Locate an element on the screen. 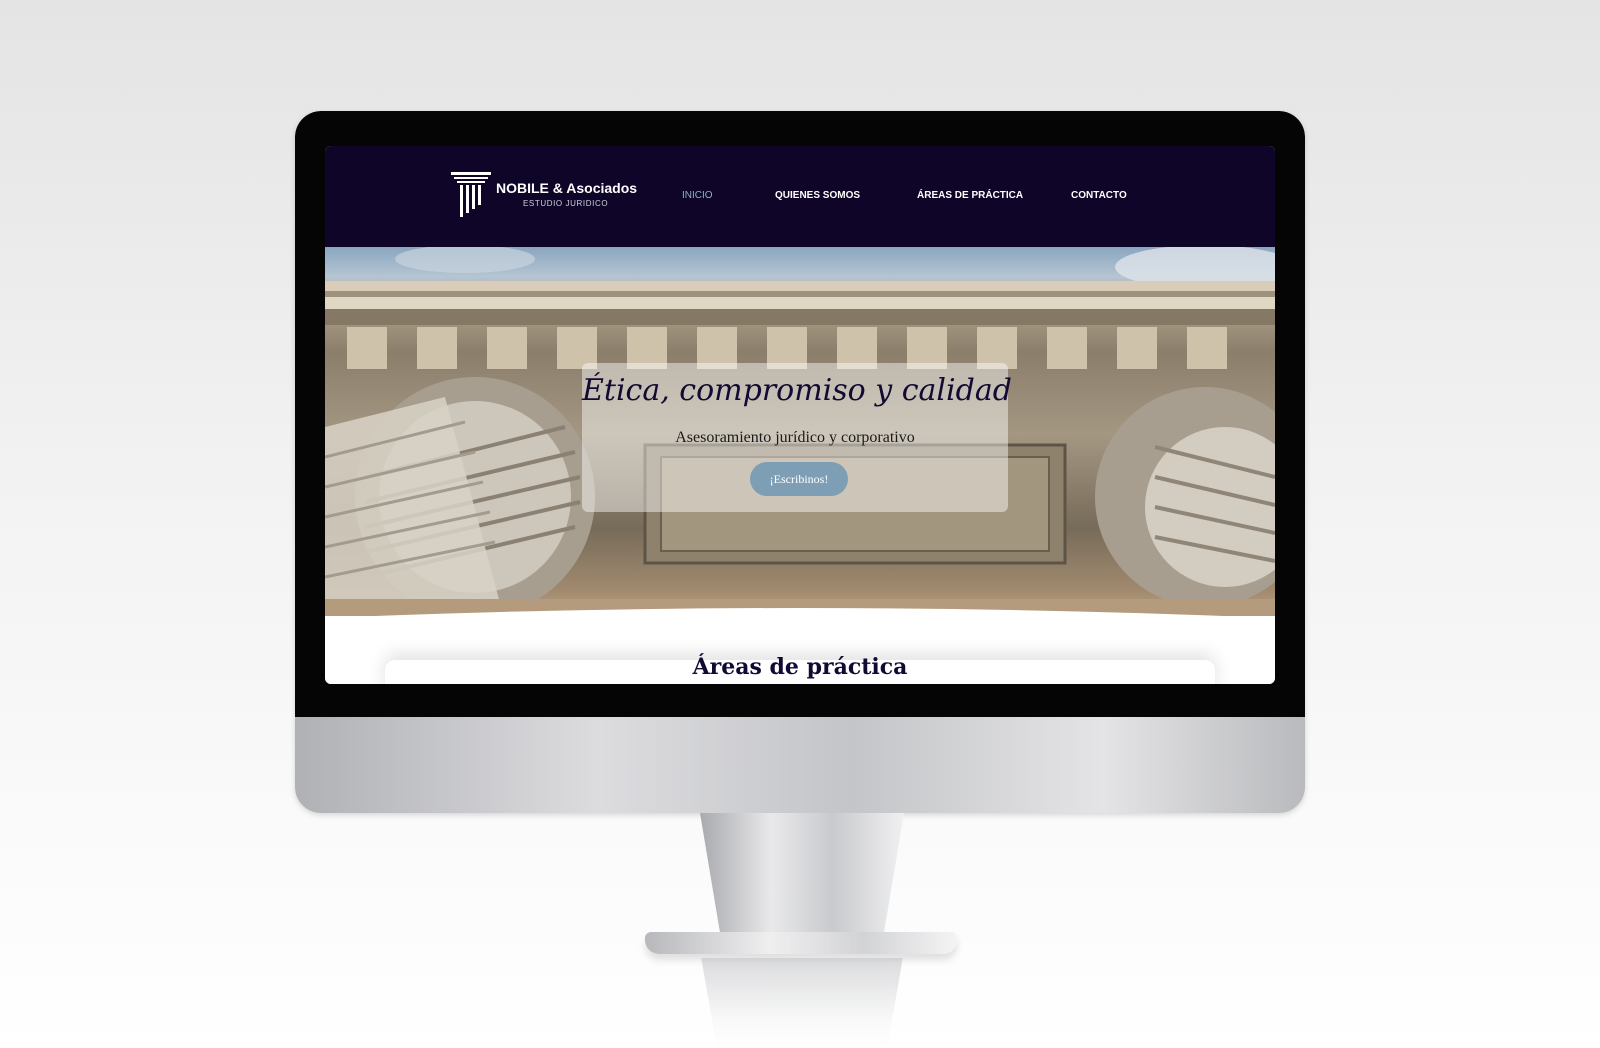  monitor-chin is located at coordinates (800, 765).